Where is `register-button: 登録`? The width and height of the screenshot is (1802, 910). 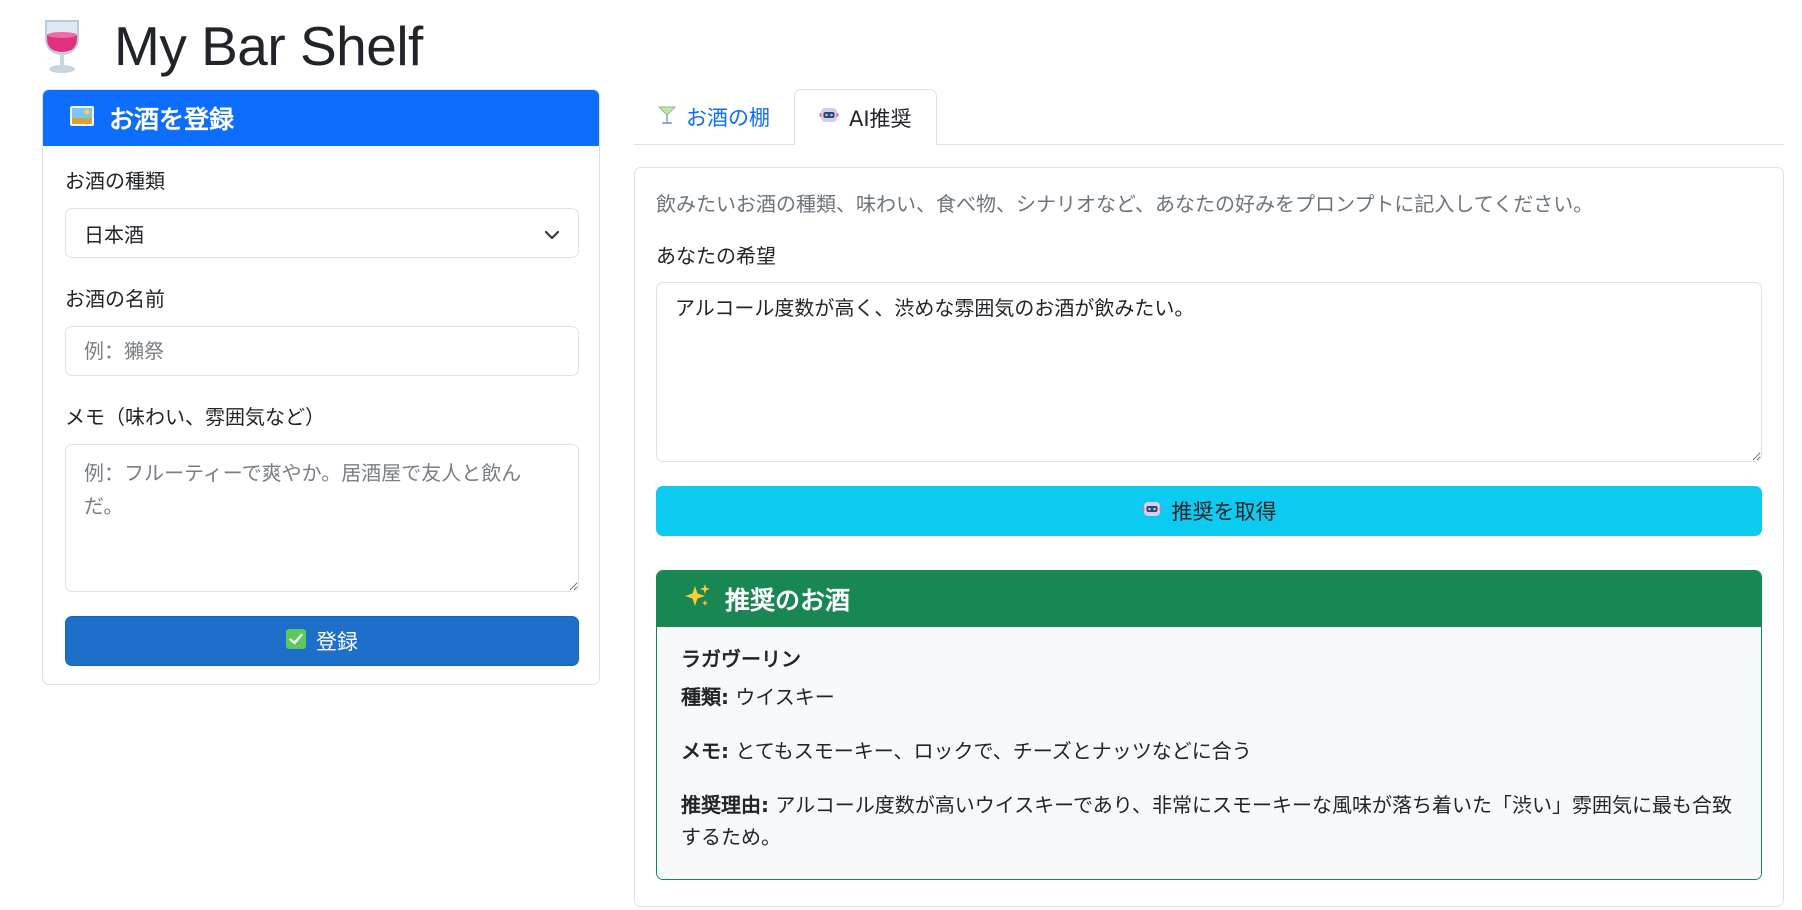 register-button: 登録 is located at coordinates (322, 641).